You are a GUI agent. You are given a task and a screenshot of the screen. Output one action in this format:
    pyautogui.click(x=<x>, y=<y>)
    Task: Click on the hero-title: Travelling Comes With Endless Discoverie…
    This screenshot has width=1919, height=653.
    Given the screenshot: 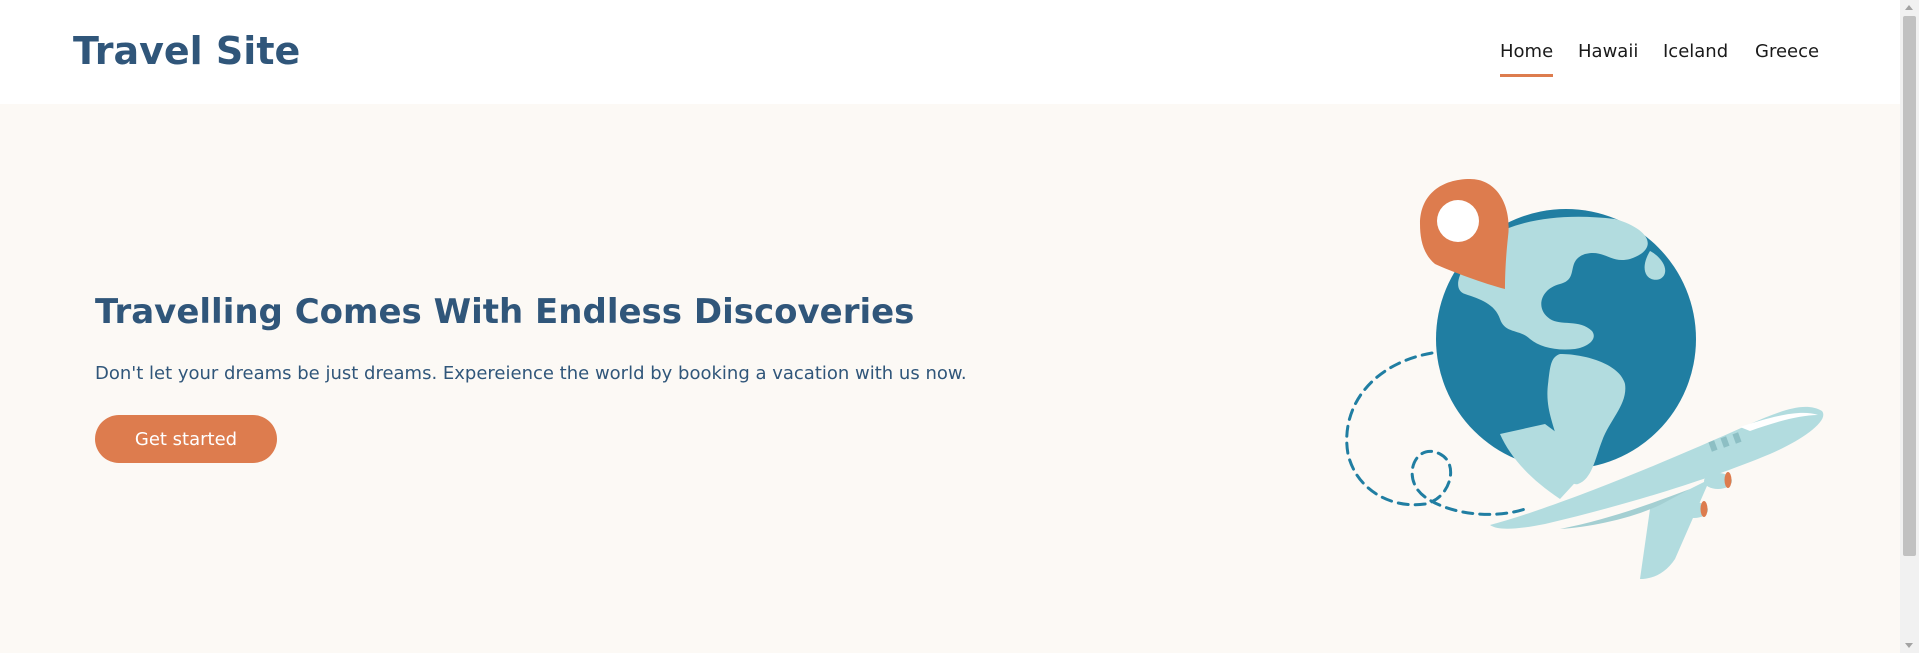 What is the action you would take?
    pyautogui.click(x=505, y=312)
    